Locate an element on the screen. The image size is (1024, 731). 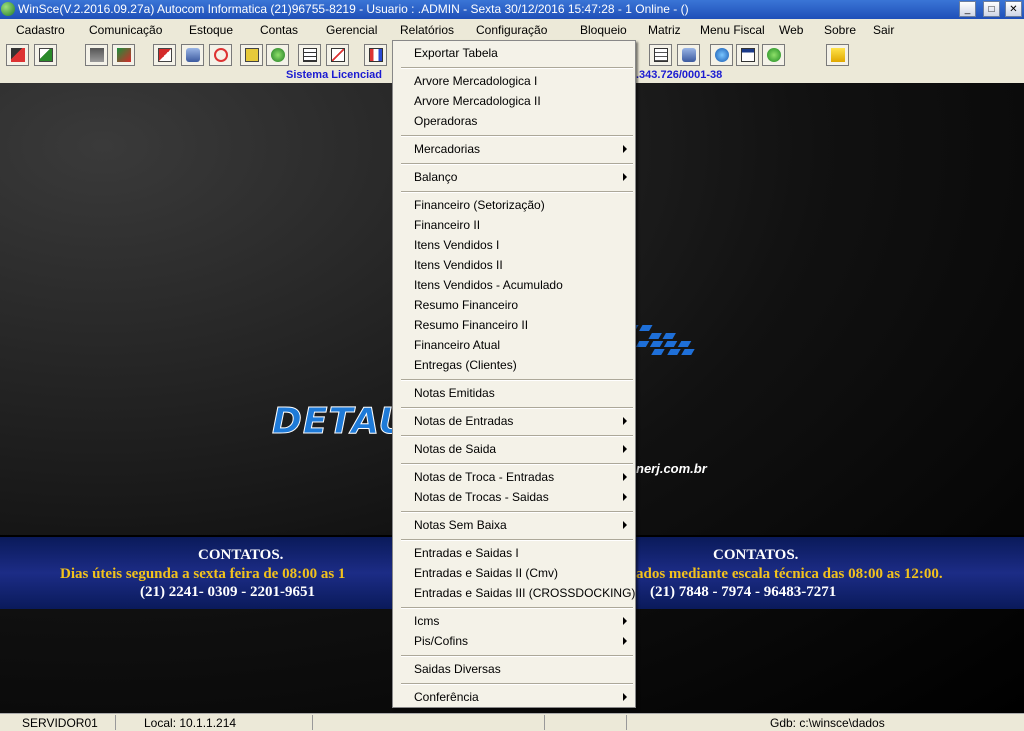
computers-icon is located at coordinates (96, 55).